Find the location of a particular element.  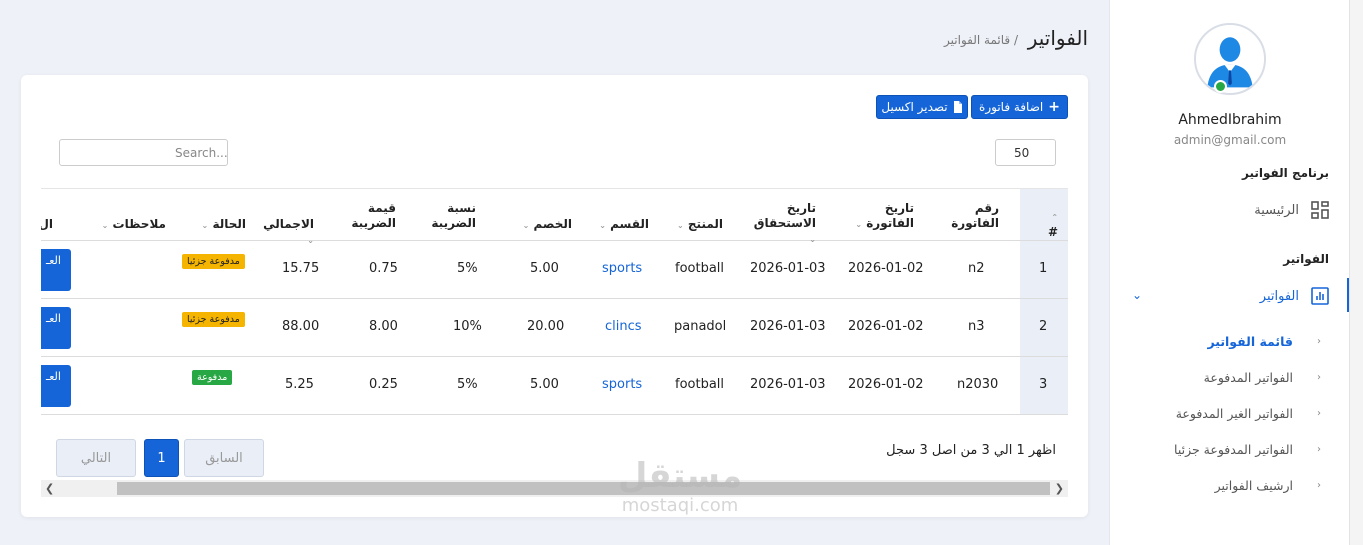

add-invoice-button: + اضافة فاتورة is located at coordinates (1019, 107).